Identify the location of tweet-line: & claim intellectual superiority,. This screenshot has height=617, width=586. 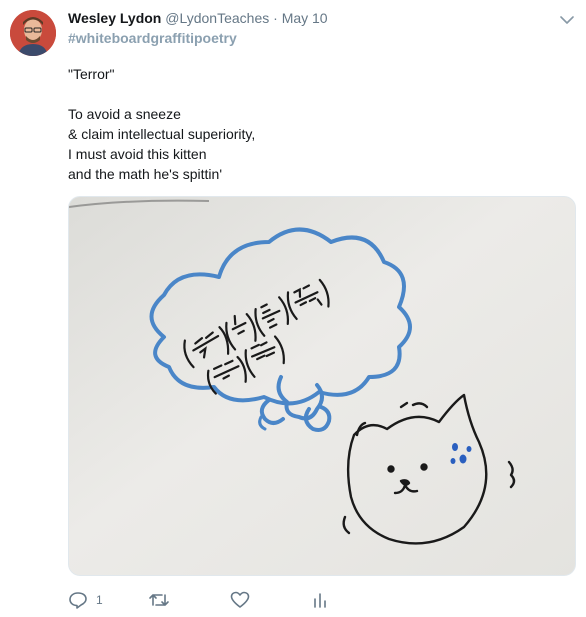
(162, 134).